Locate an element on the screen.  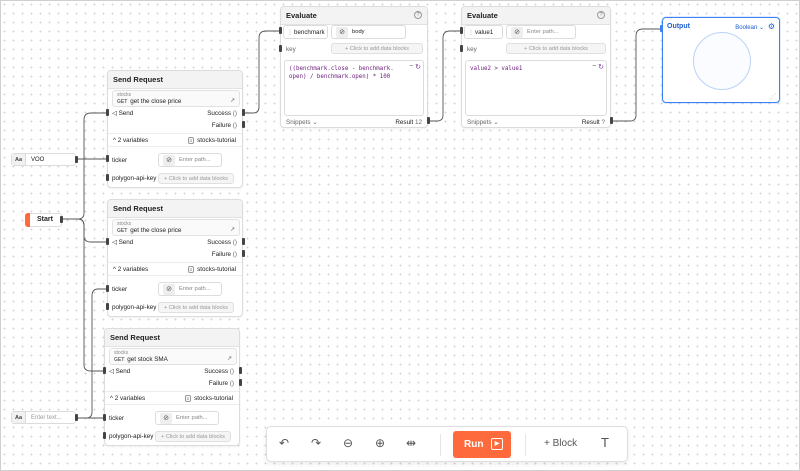
identifier-input: ⋮ benchmark is located at coordinates (305, 32).